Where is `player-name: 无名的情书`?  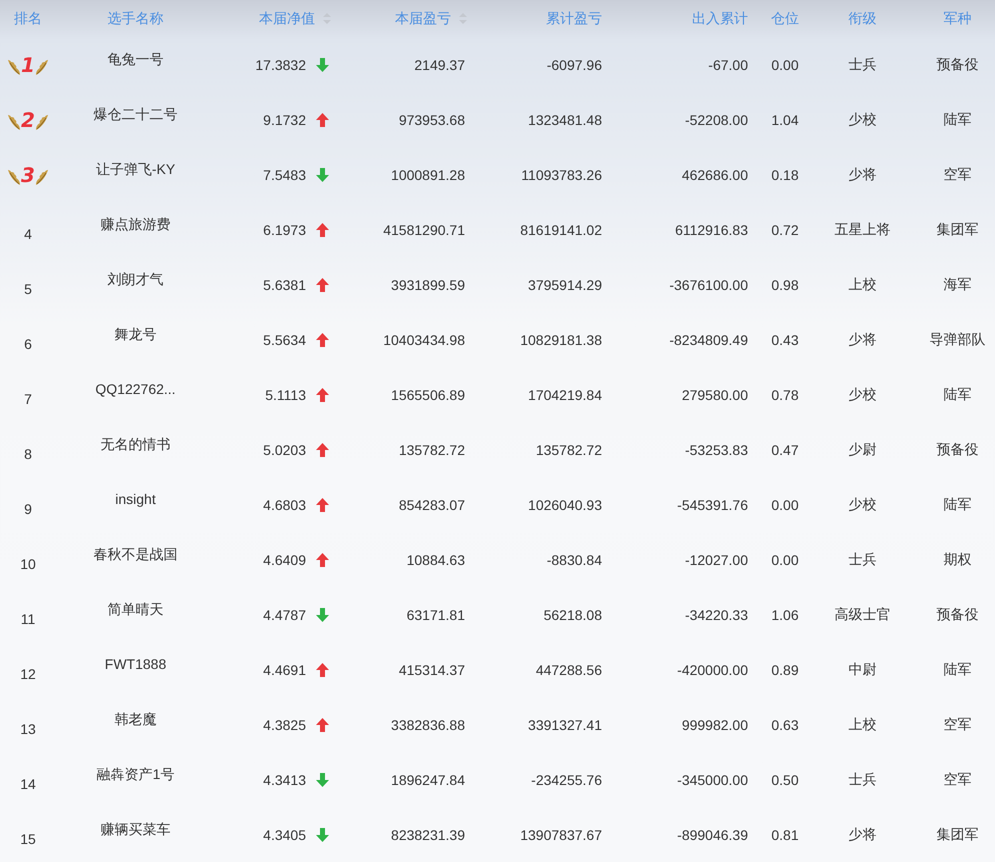 player-name: 无名的情书 is located at coordinates (135, 445).